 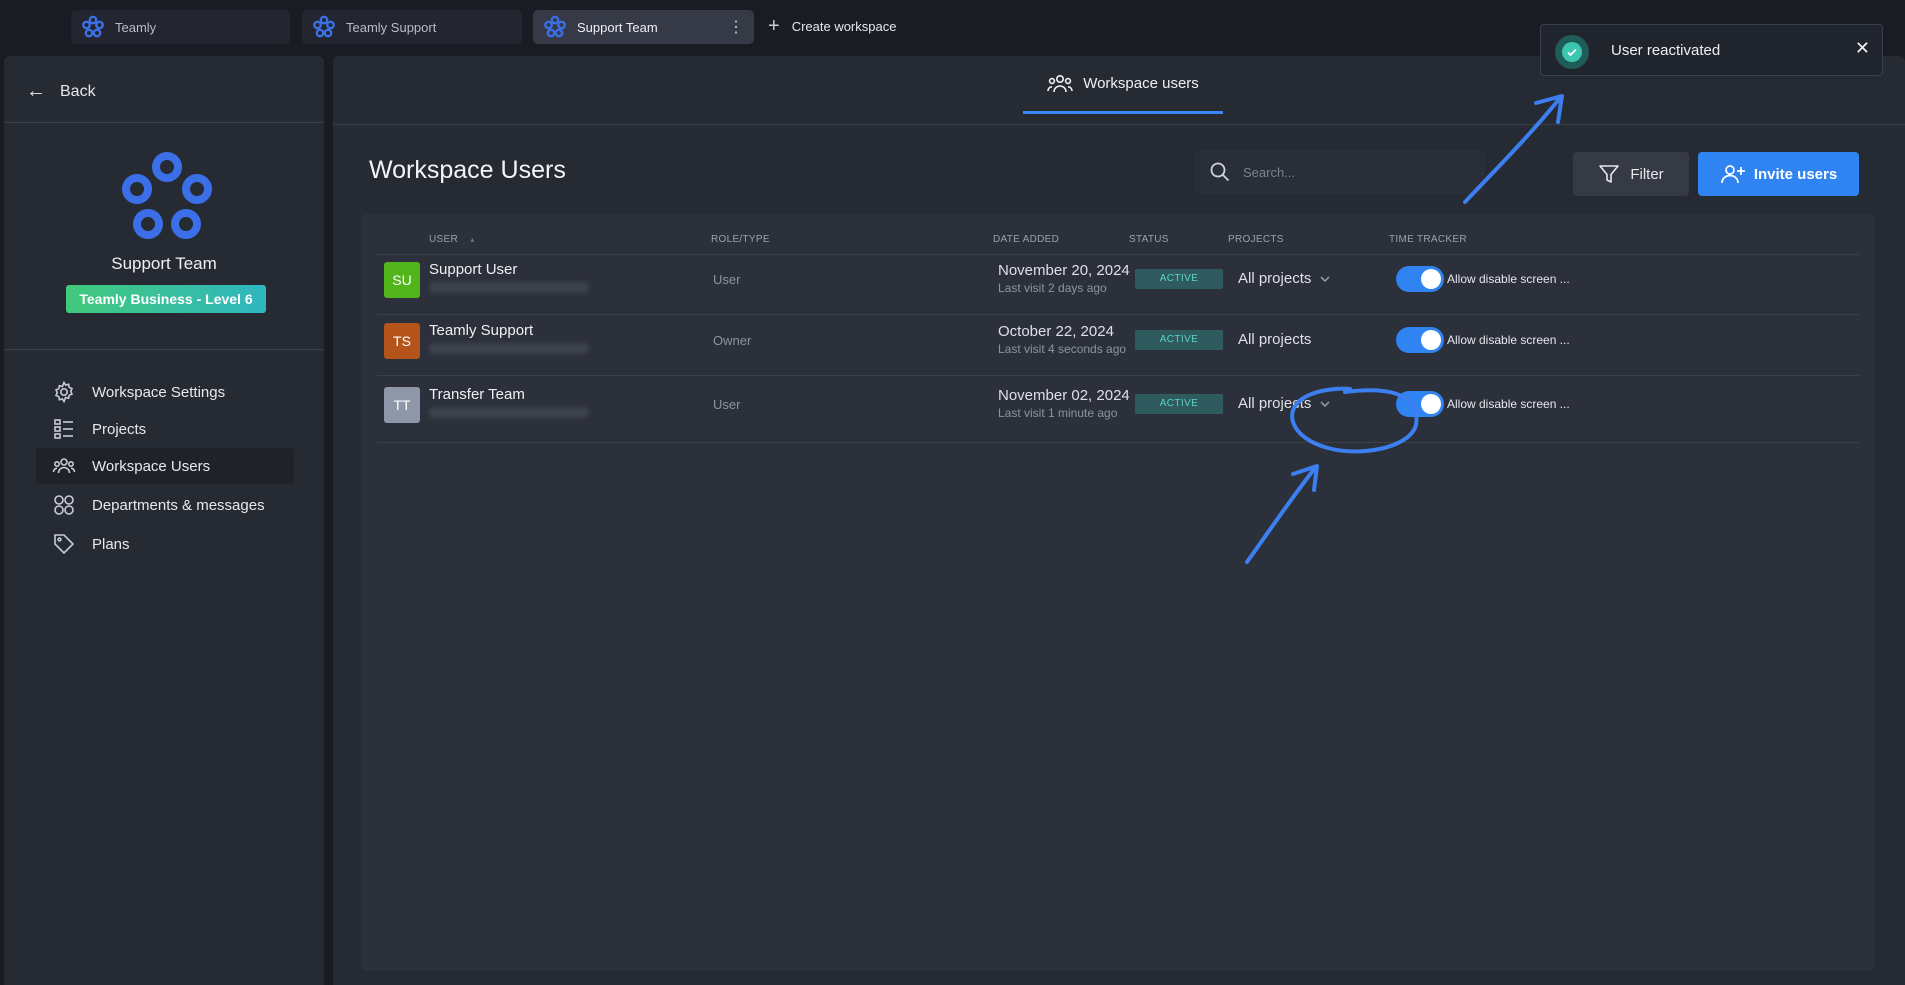 What do you see at coordinates (617, 27) in the screenshot?
I see `workspace-tab-label: Support Team` at bounding box center [617, 27].